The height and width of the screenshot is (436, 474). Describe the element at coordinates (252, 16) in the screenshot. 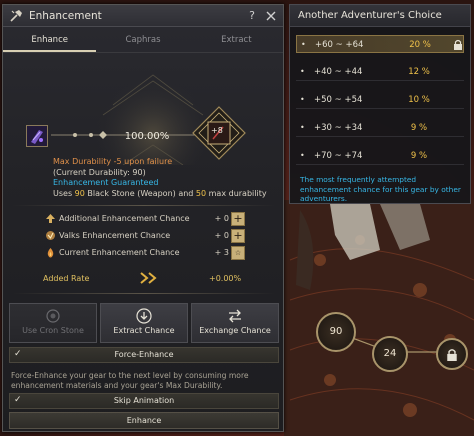

I see `help-button: ?` at that location.